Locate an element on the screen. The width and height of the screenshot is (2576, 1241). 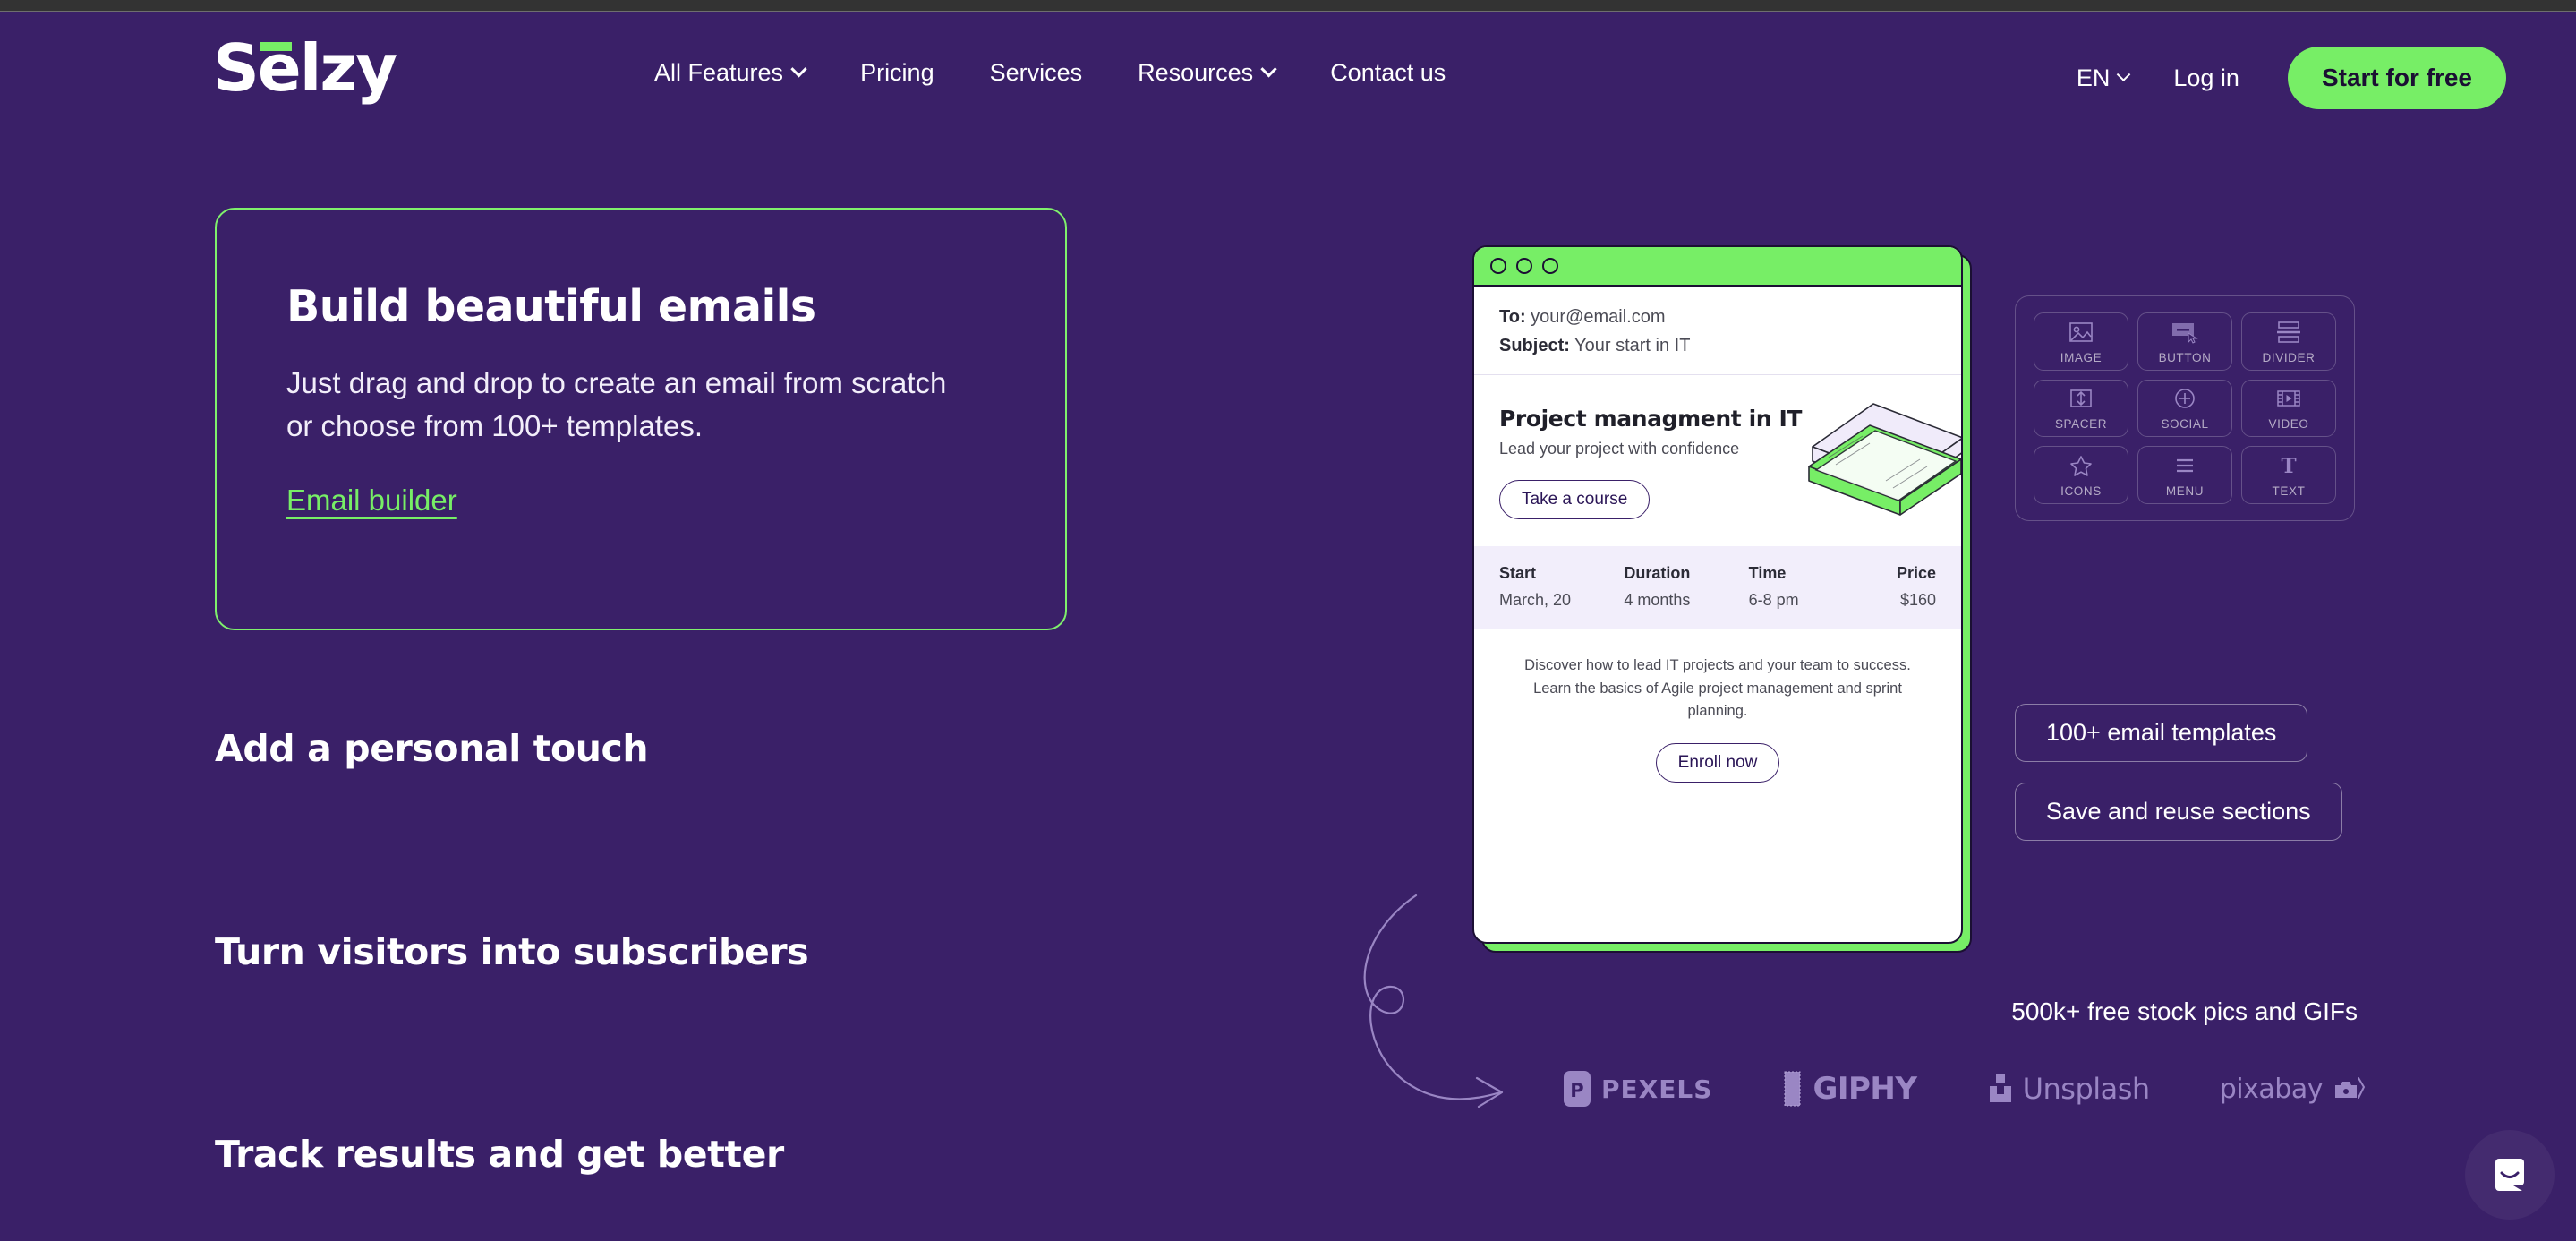
camera-icon is located at coordinates (2350, 1088).